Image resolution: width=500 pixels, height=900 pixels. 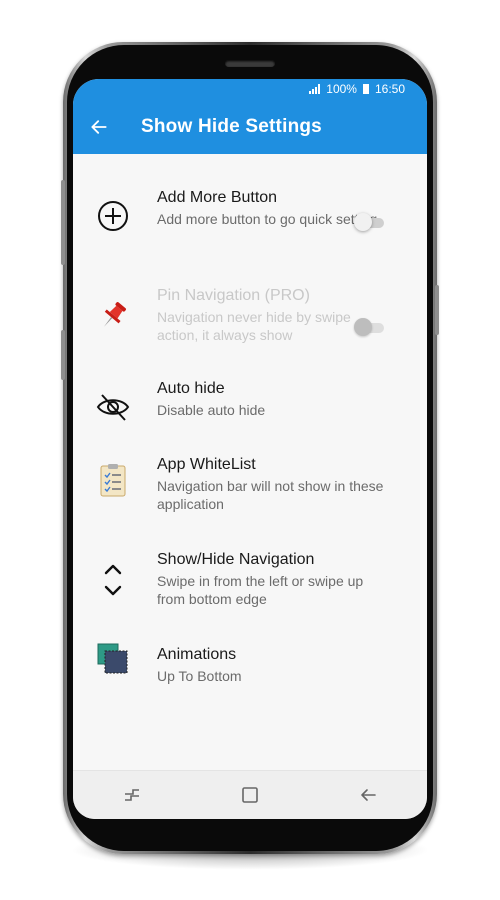 What do you see at coordinates (233, 295) in the screenshot?
I see `setting-title: Pin Navigation (PRO)` at bounding box center [233, 295].